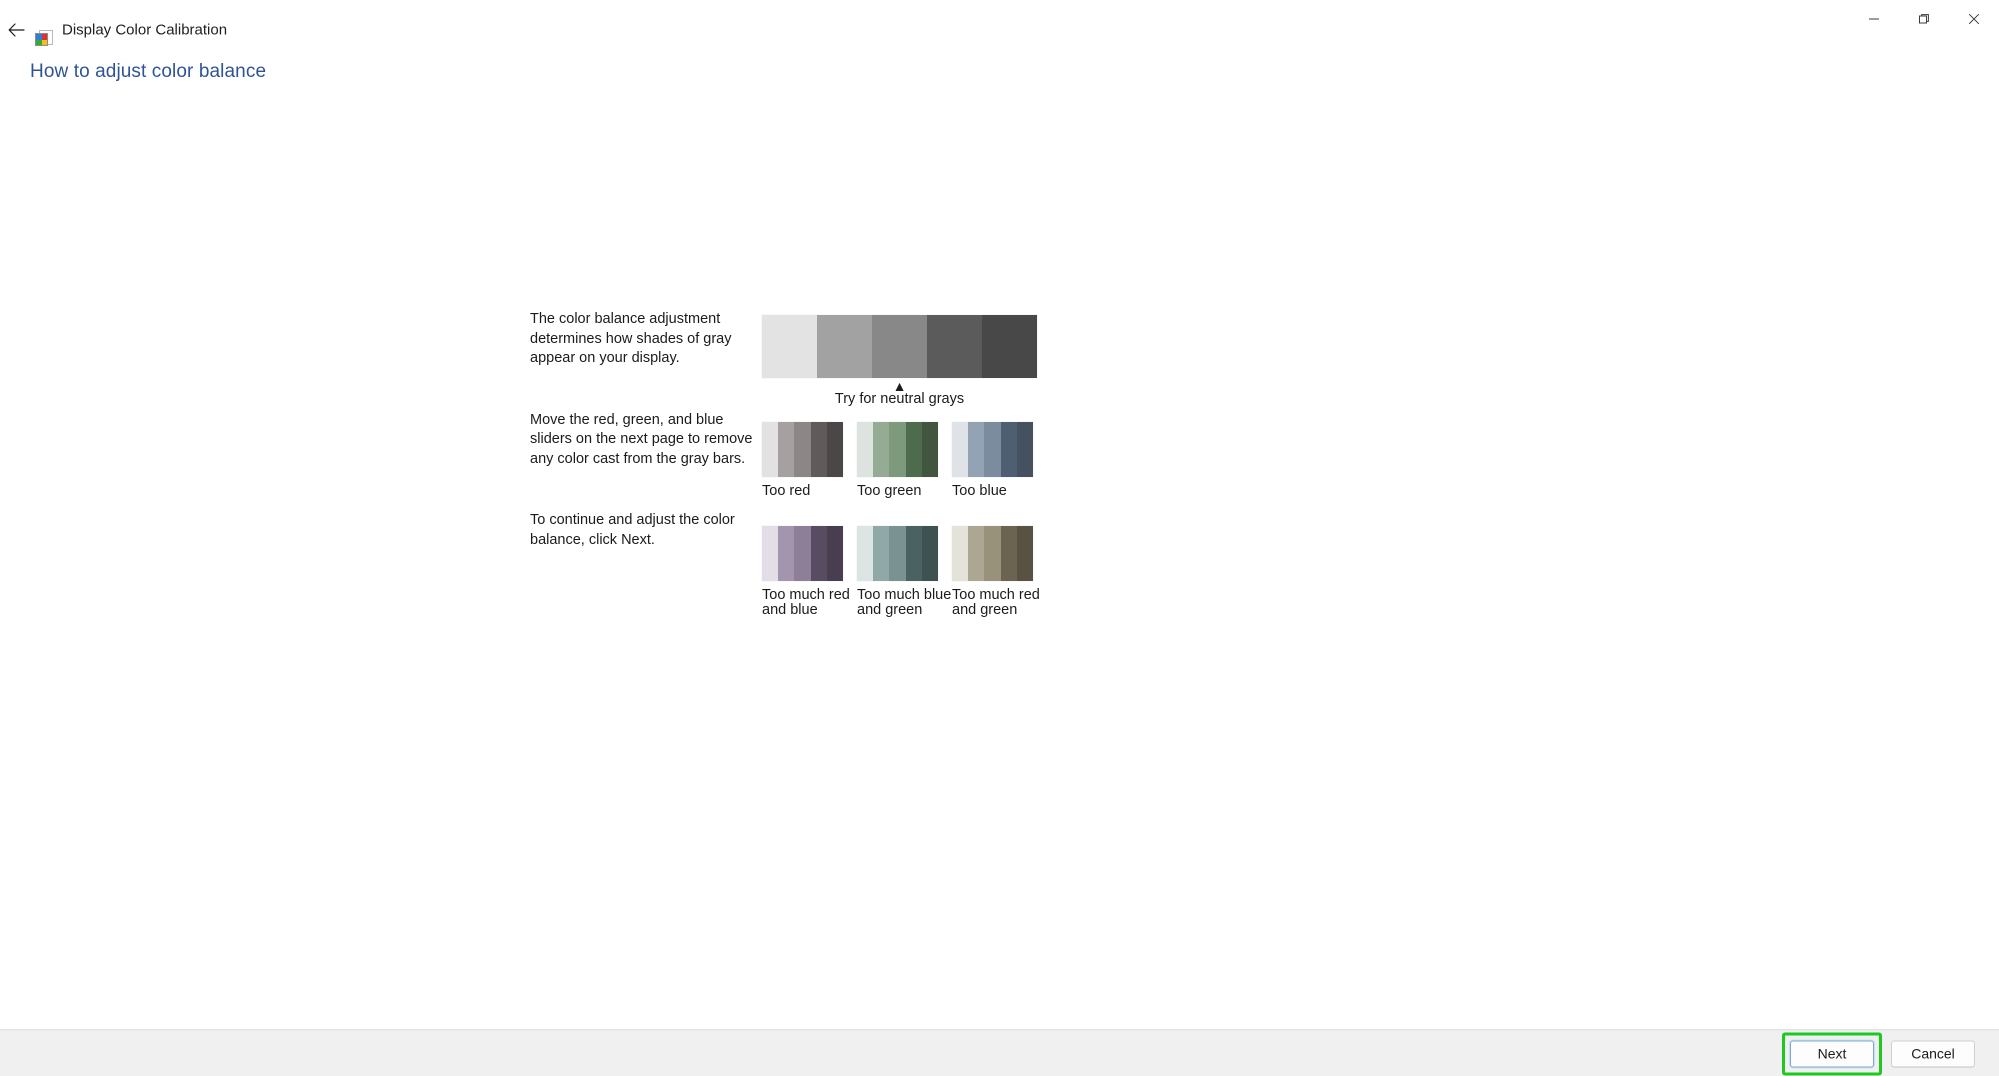 This screenshot has width=1999, height=1076. I want to click on maximize-button, so click(1924, 19).